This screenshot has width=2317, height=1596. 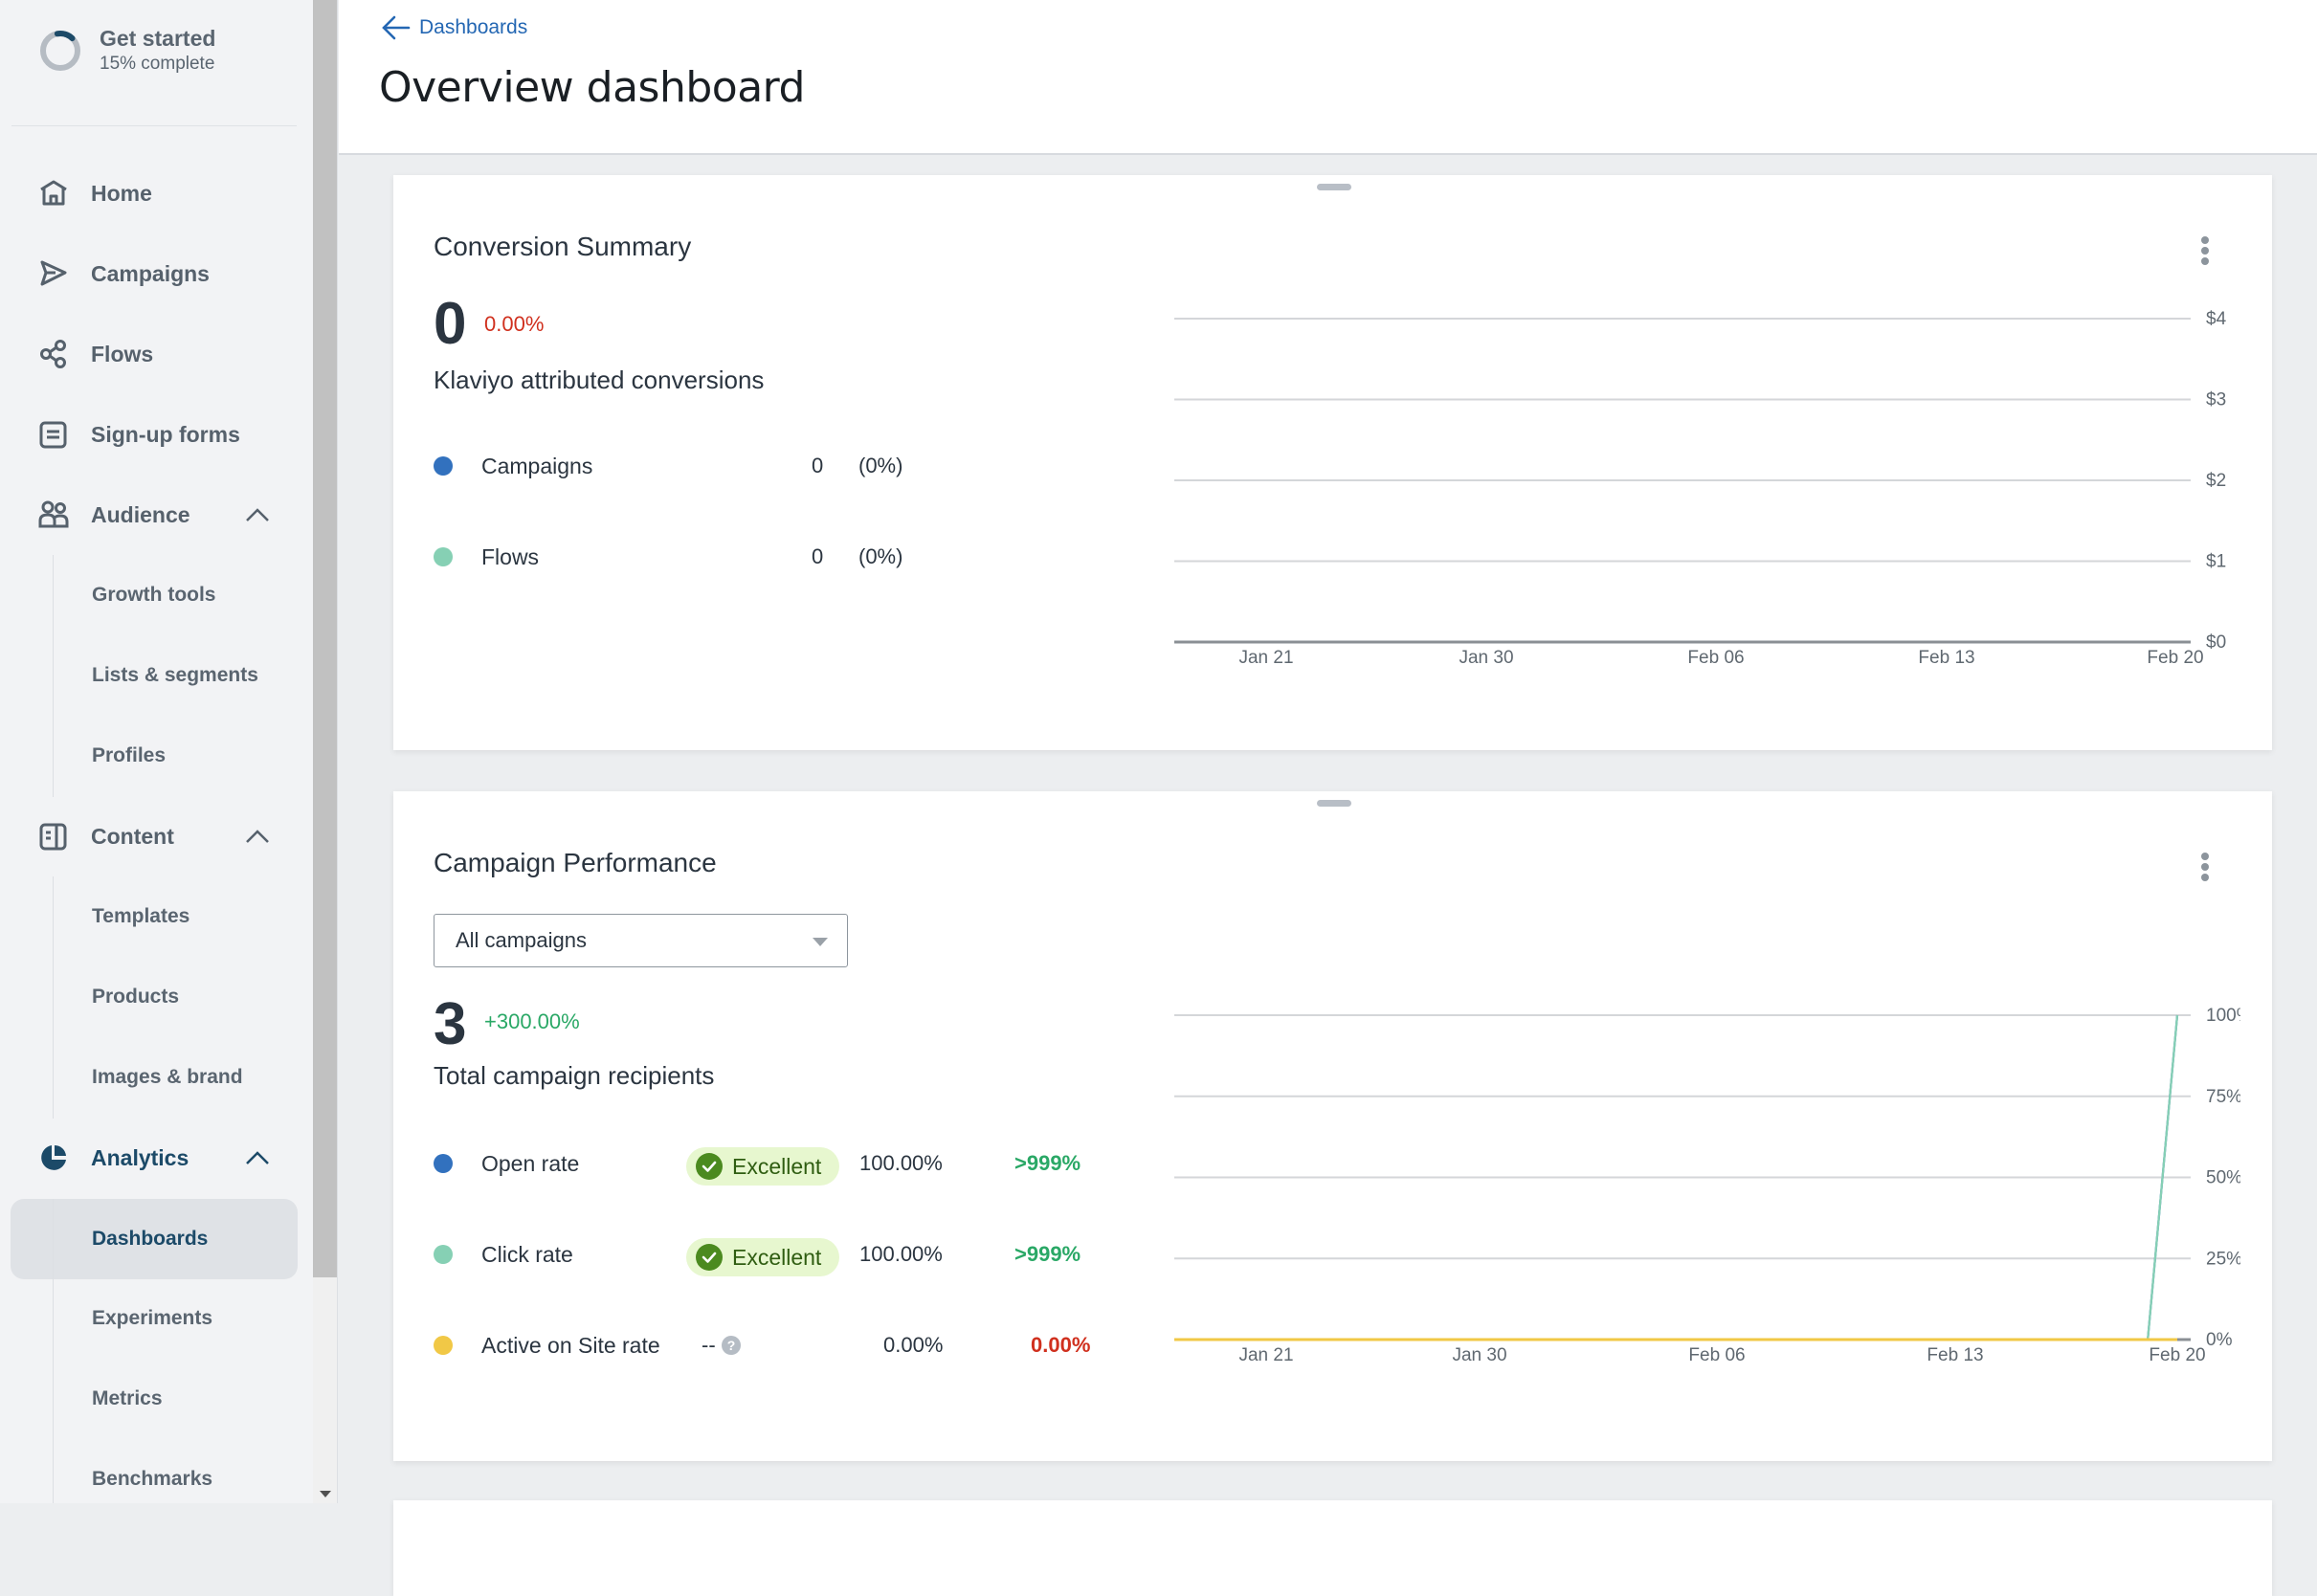 What do you see at coordinates (641, 941) in the screenshot?
I see `campaign-filter-select: All campaigns` at bounding box center [641, 941].